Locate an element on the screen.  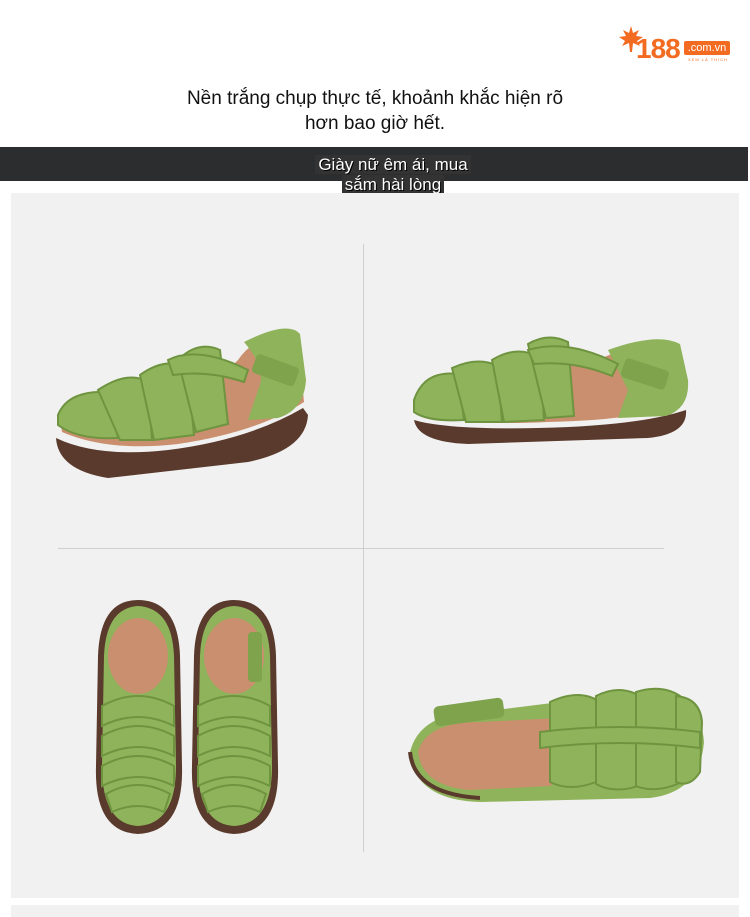
site-logo: 188 .com.vn XEM LÀ THÍCH is located at coordinates (677, 46).